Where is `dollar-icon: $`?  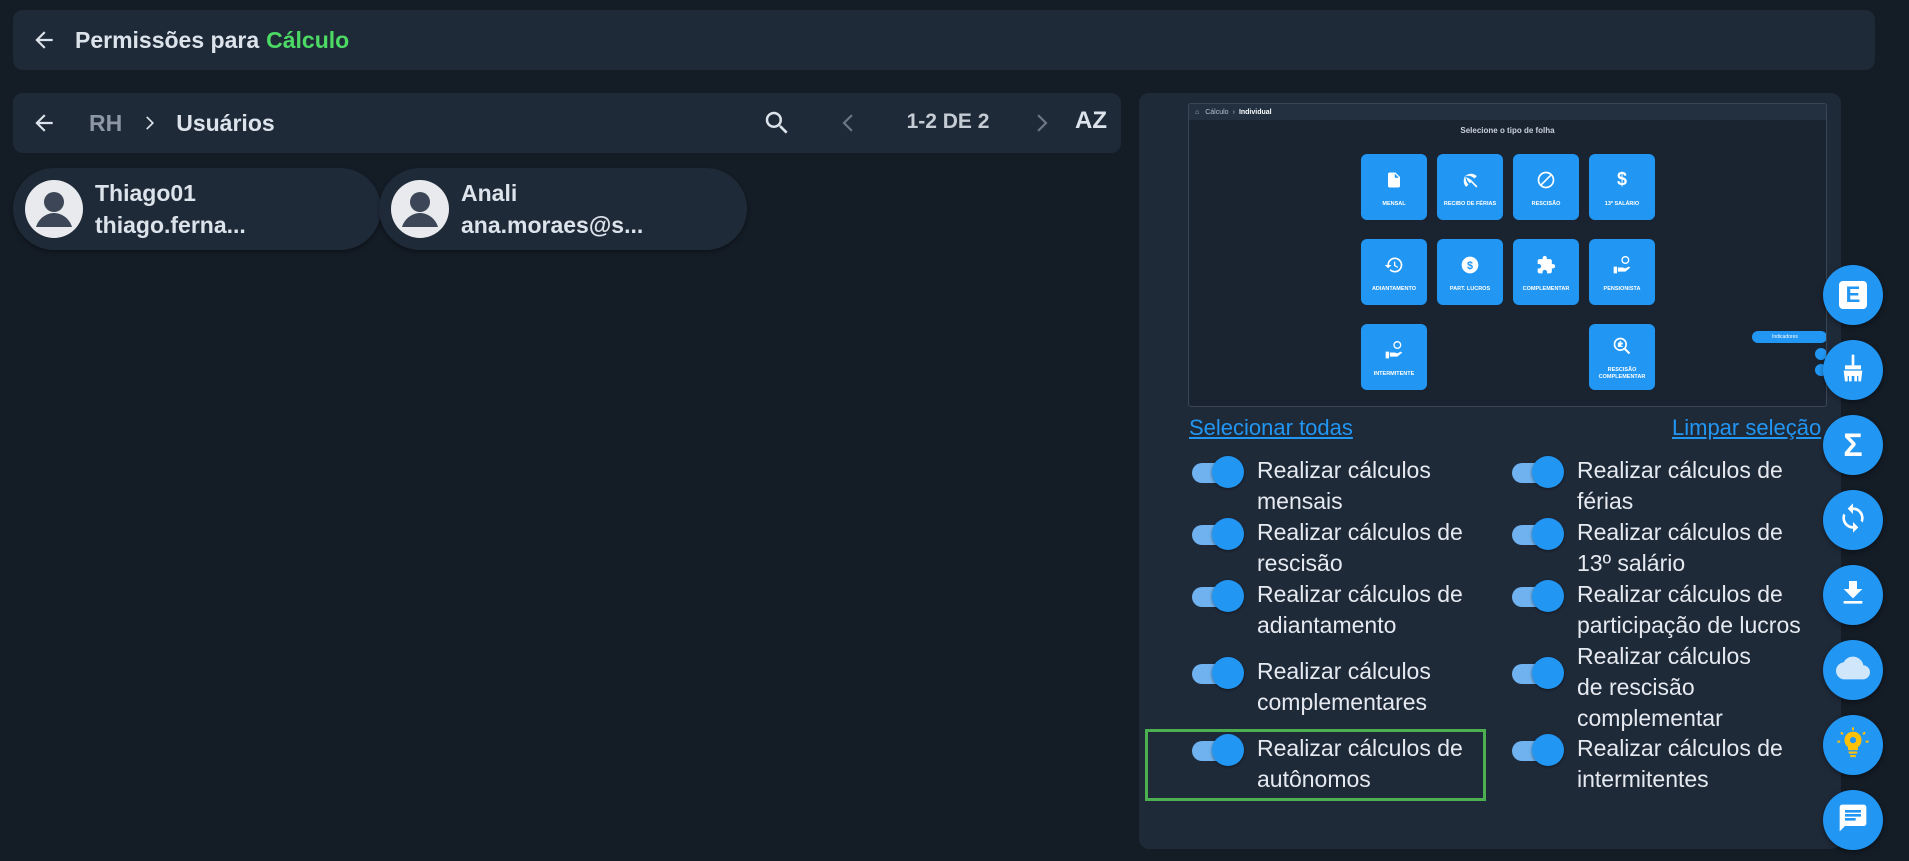 dollar-icon: $ is located at coordinates (1621, 179).